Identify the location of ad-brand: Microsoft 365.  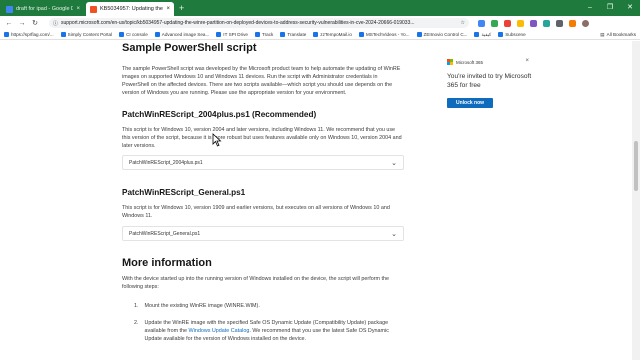
(470, 62).